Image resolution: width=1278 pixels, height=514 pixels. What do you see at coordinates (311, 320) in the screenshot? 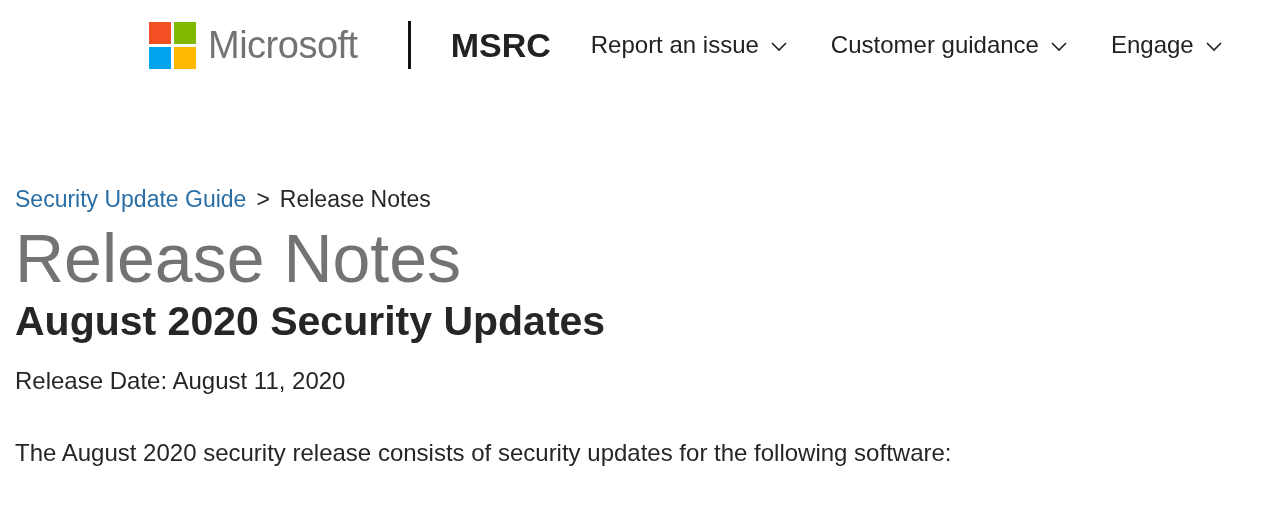
I see `page-subtitle: August 2020 Security Updates` at bounding box center [311, 320].